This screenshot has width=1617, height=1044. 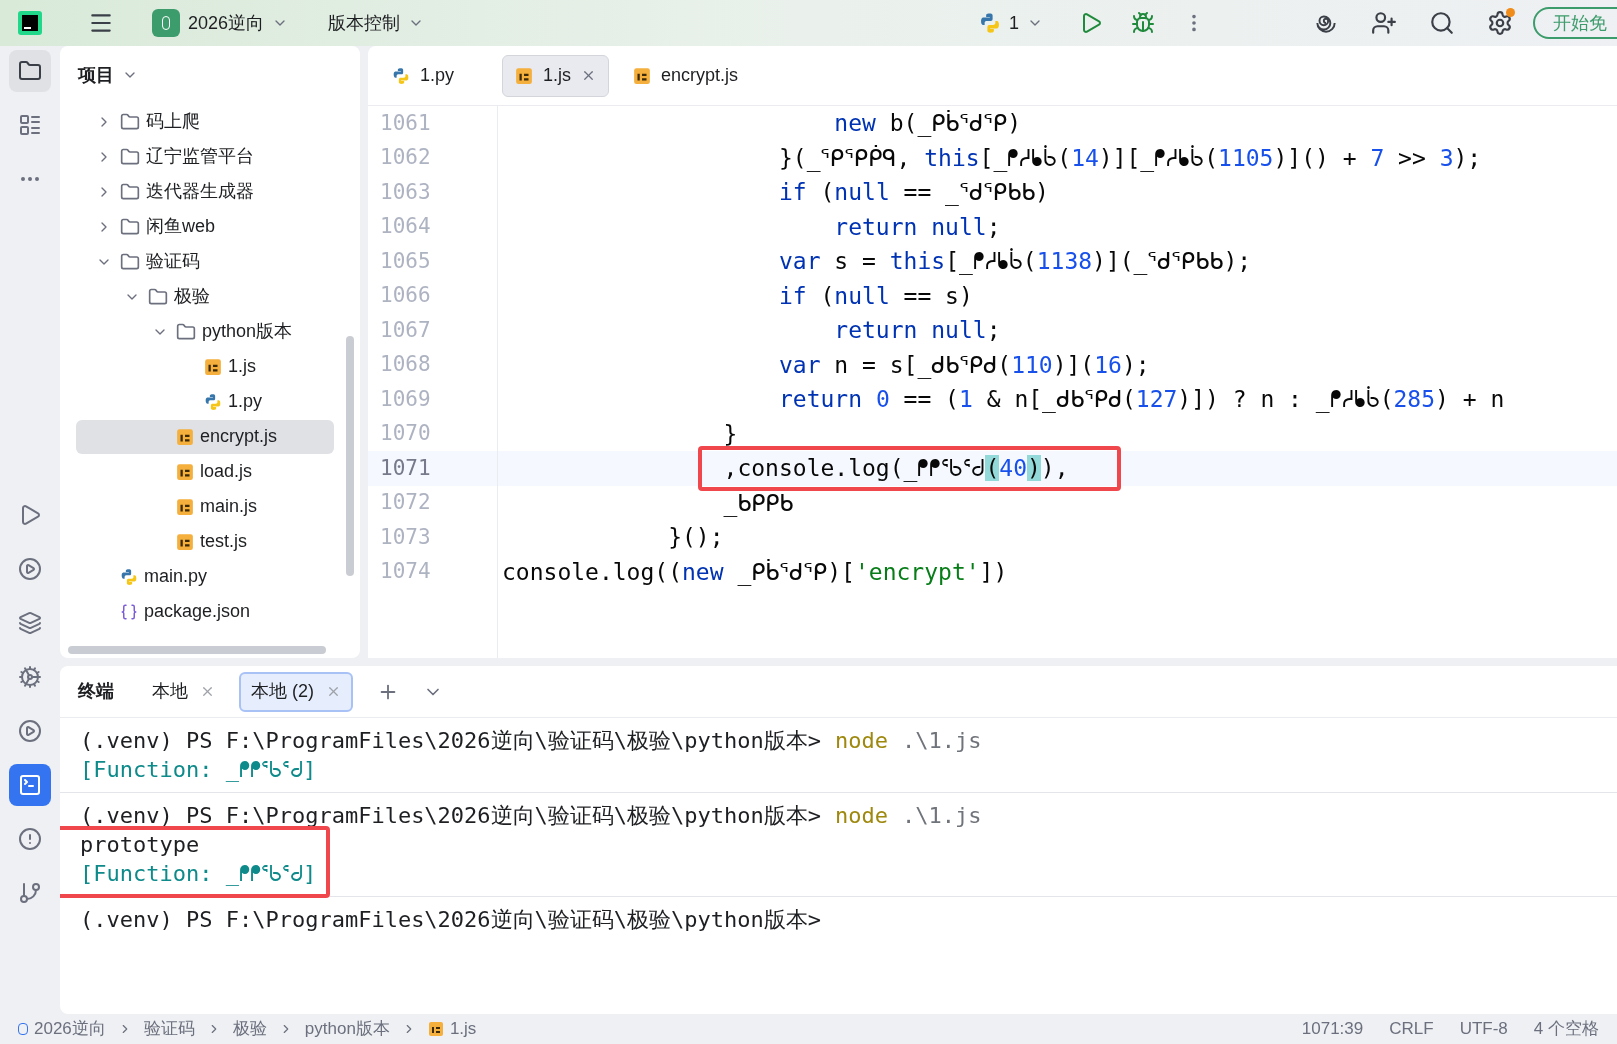 I want to click on line-number: 1069, so click(x=405, y=399).